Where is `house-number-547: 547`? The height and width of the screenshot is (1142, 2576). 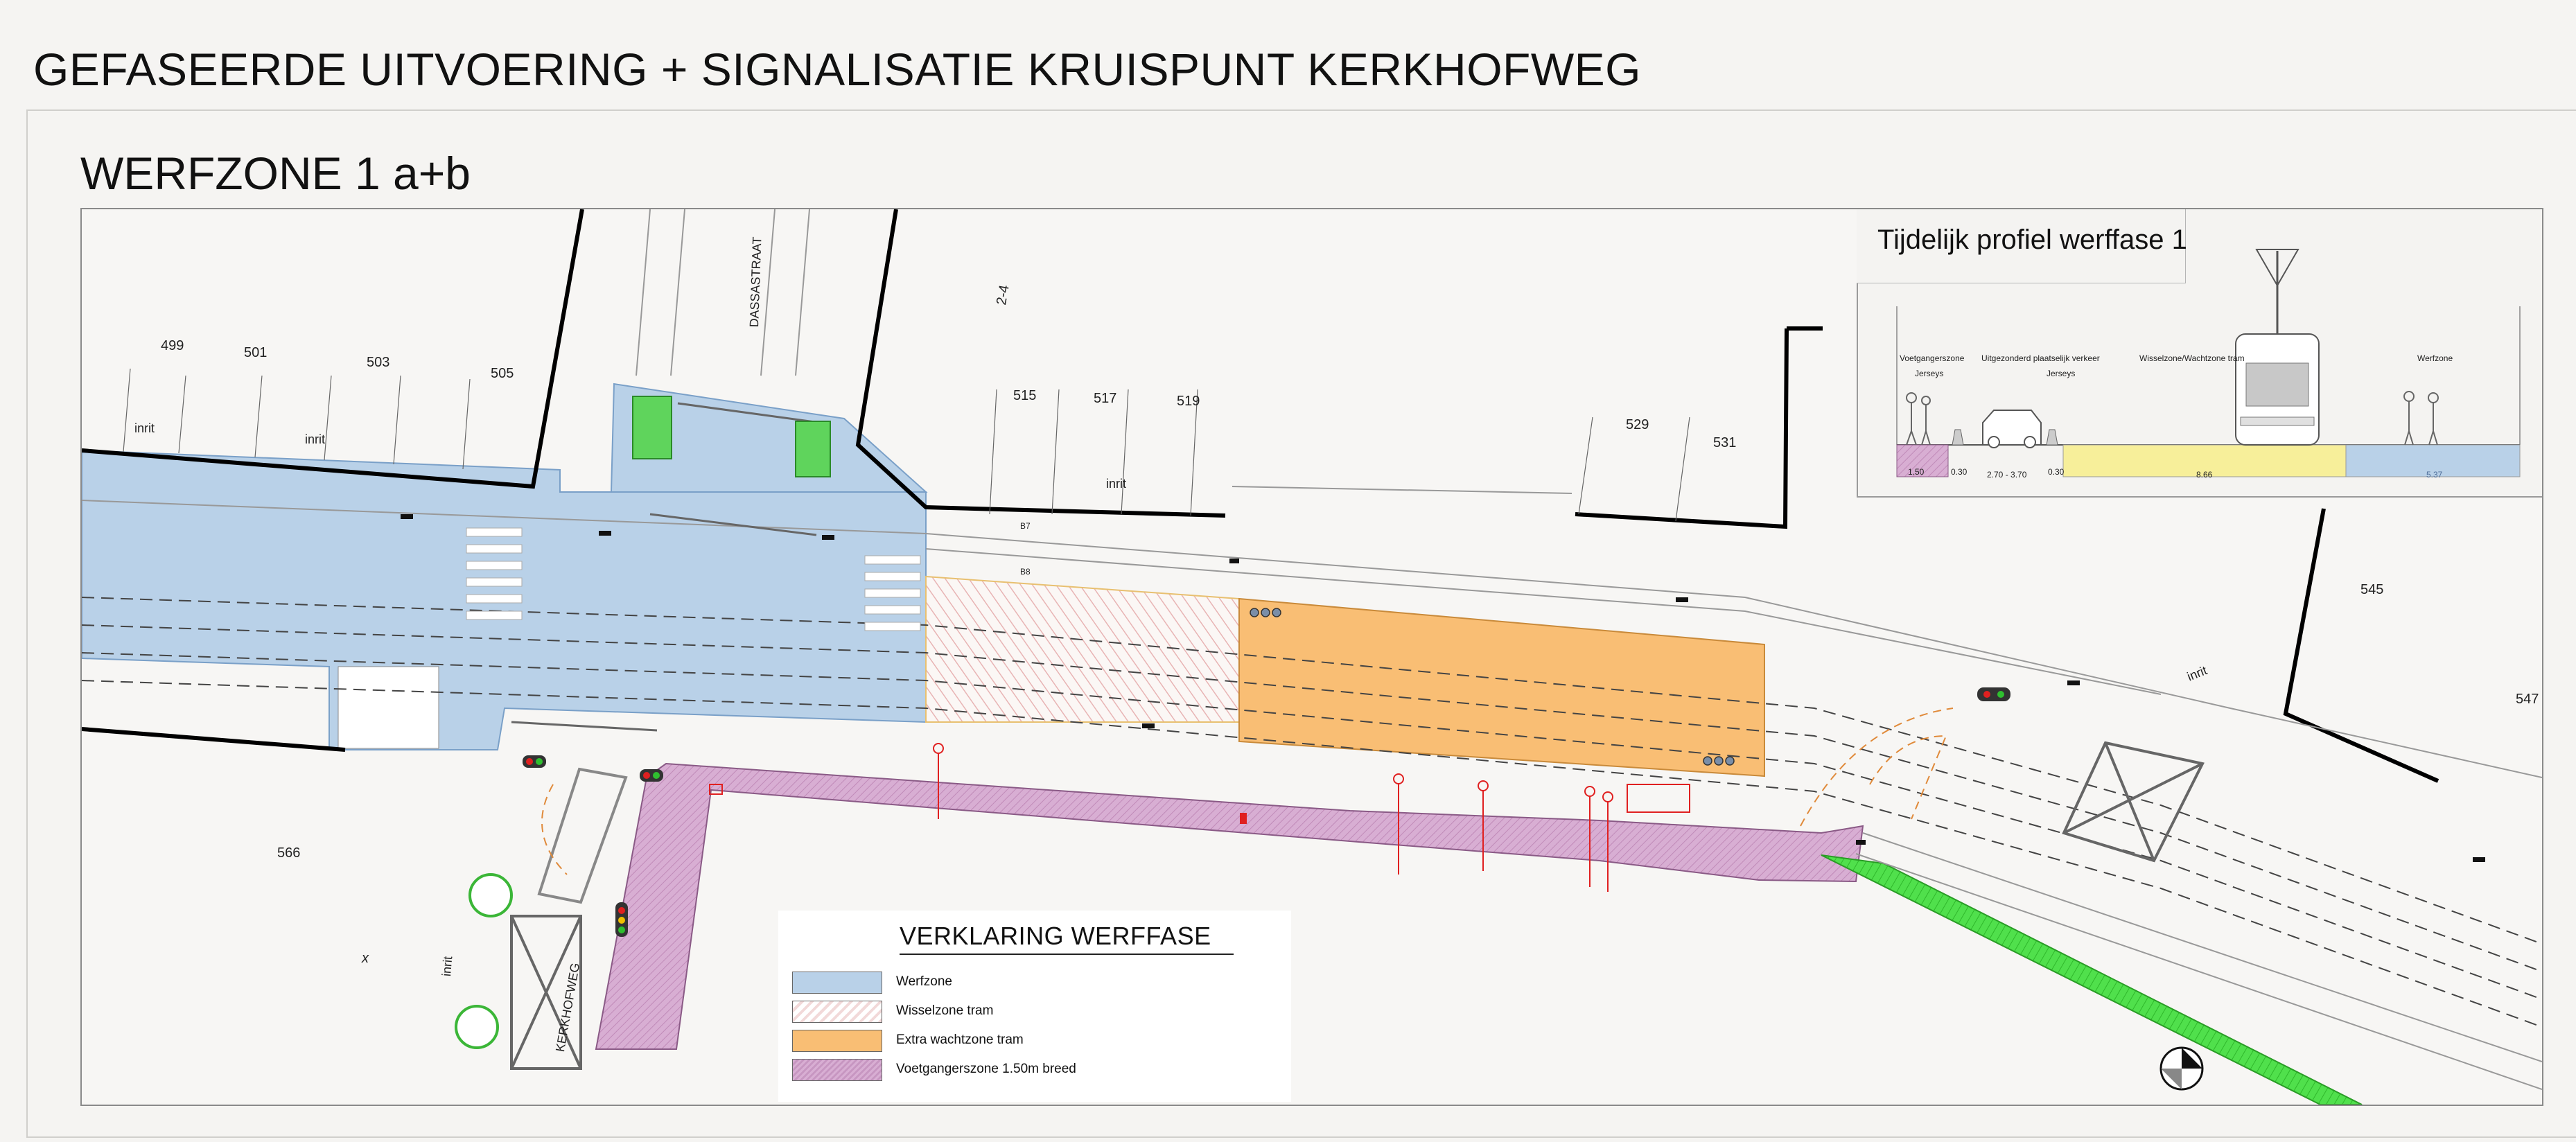
house-number-547: 547 is located at coordinates (2527, 699).